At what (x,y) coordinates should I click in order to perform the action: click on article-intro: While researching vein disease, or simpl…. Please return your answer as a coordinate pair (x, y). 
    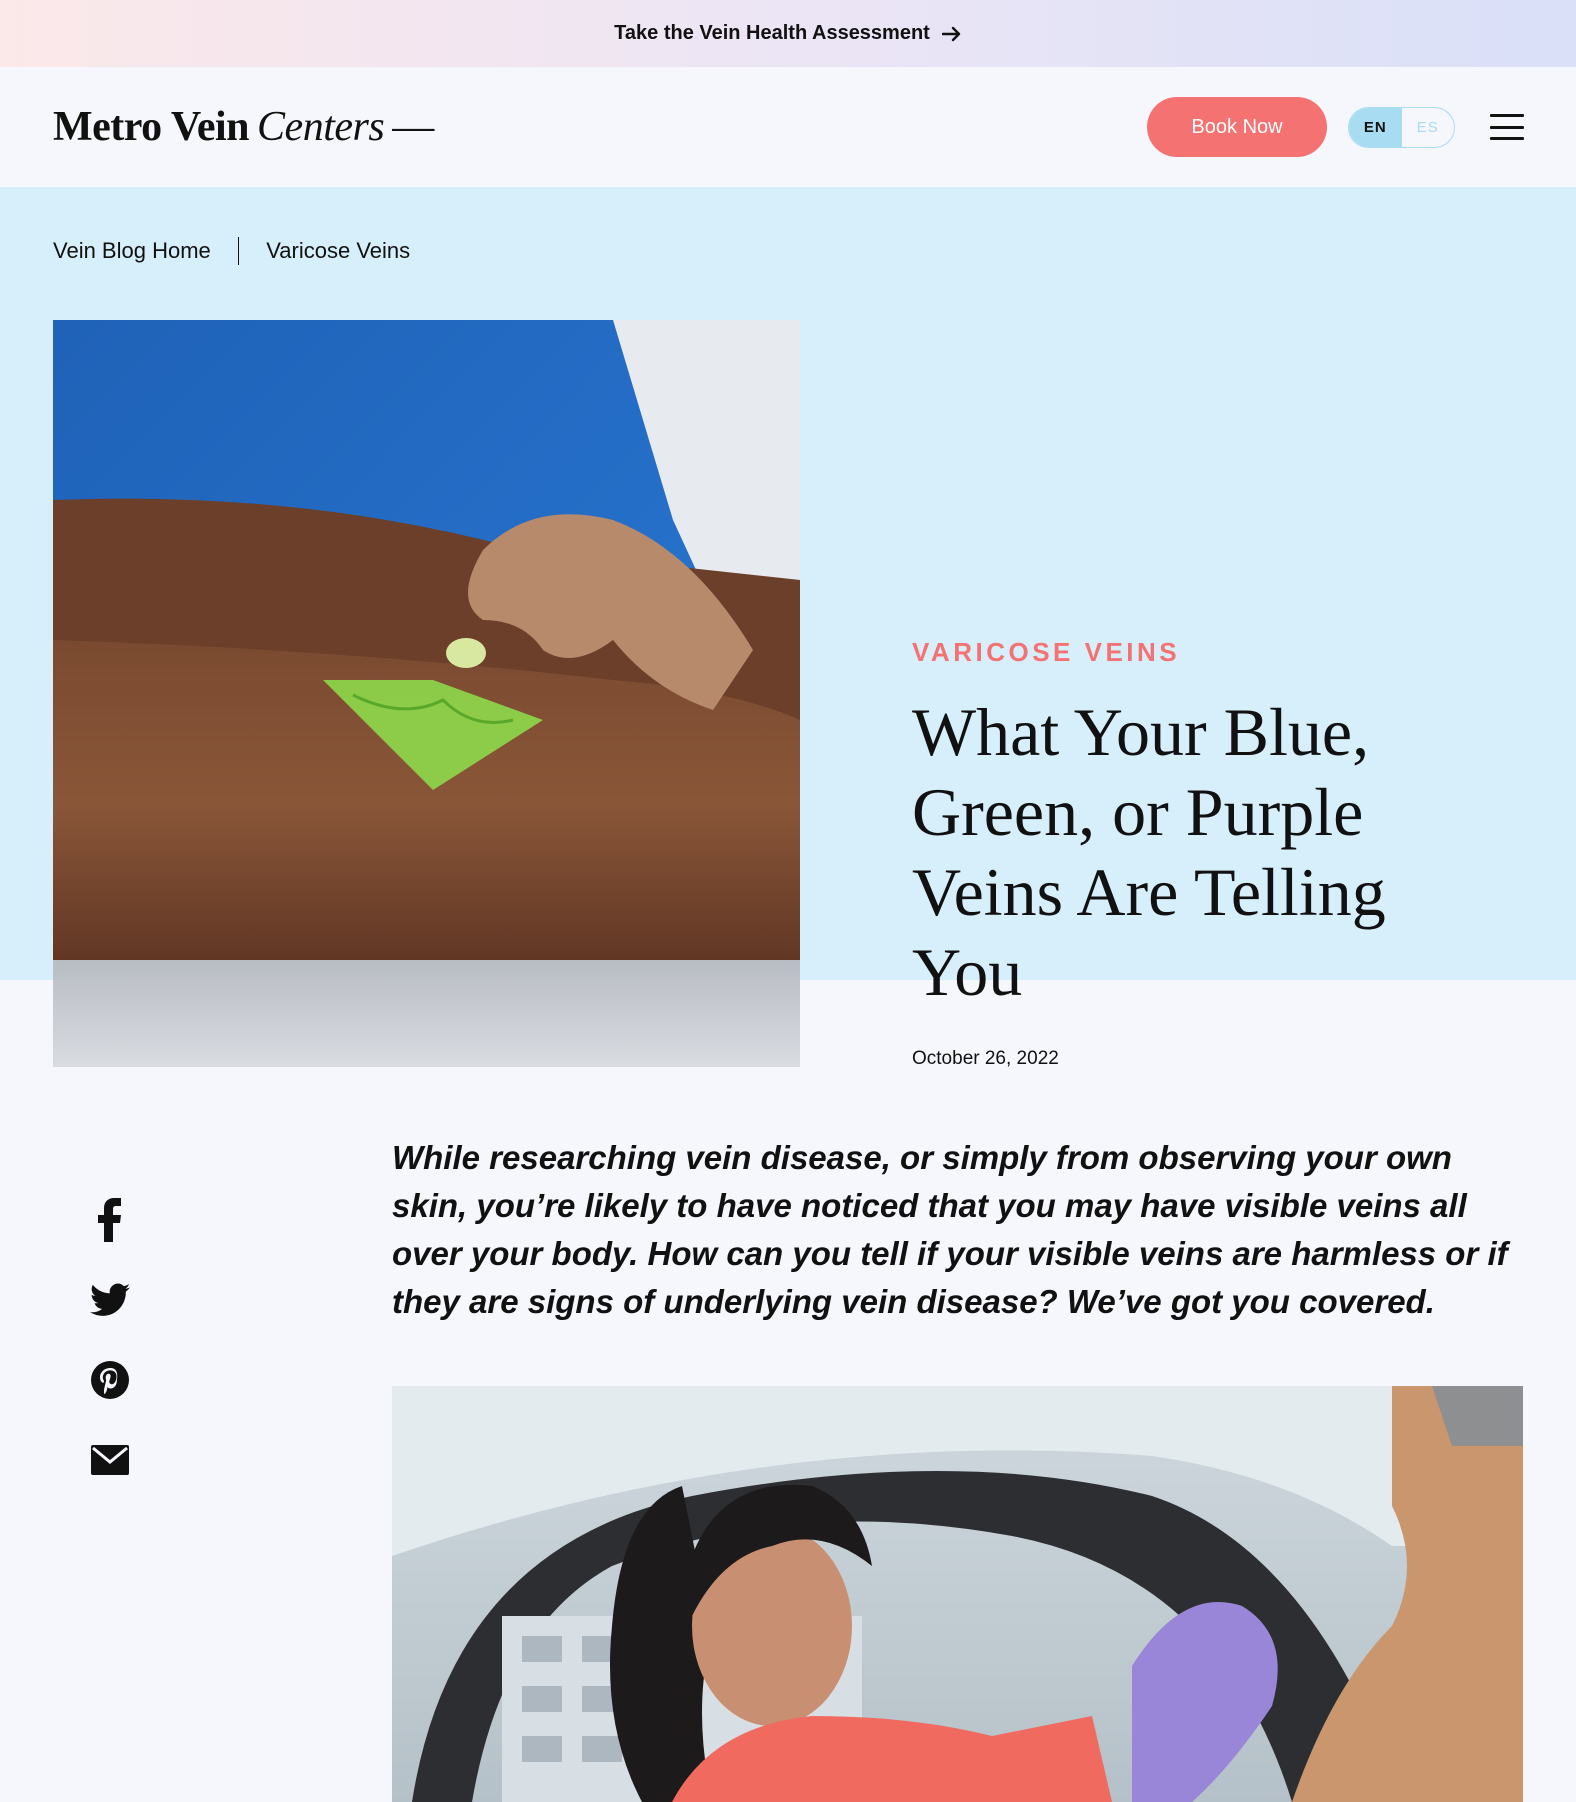
    Looking at the image, I should click on (950, 1229).